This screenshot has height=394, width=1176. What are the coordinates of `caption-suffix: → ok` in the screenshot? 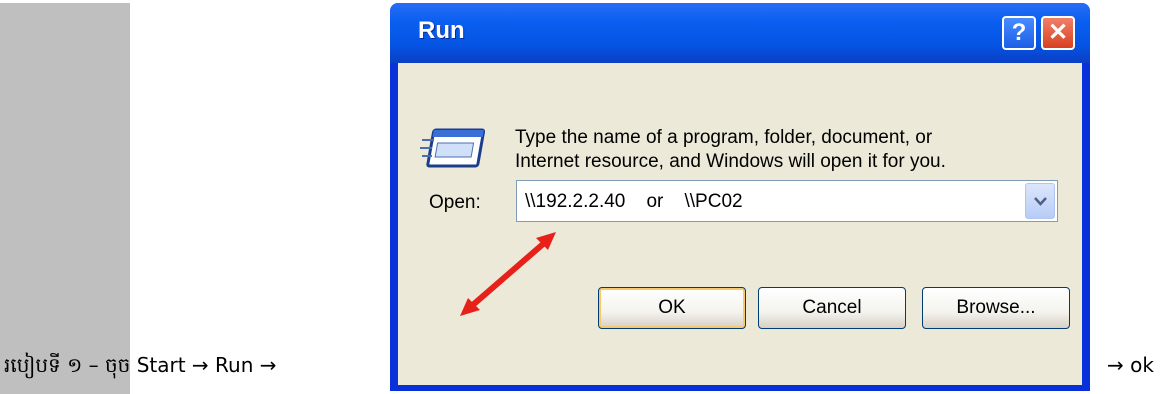 It's located at (1130, 365).